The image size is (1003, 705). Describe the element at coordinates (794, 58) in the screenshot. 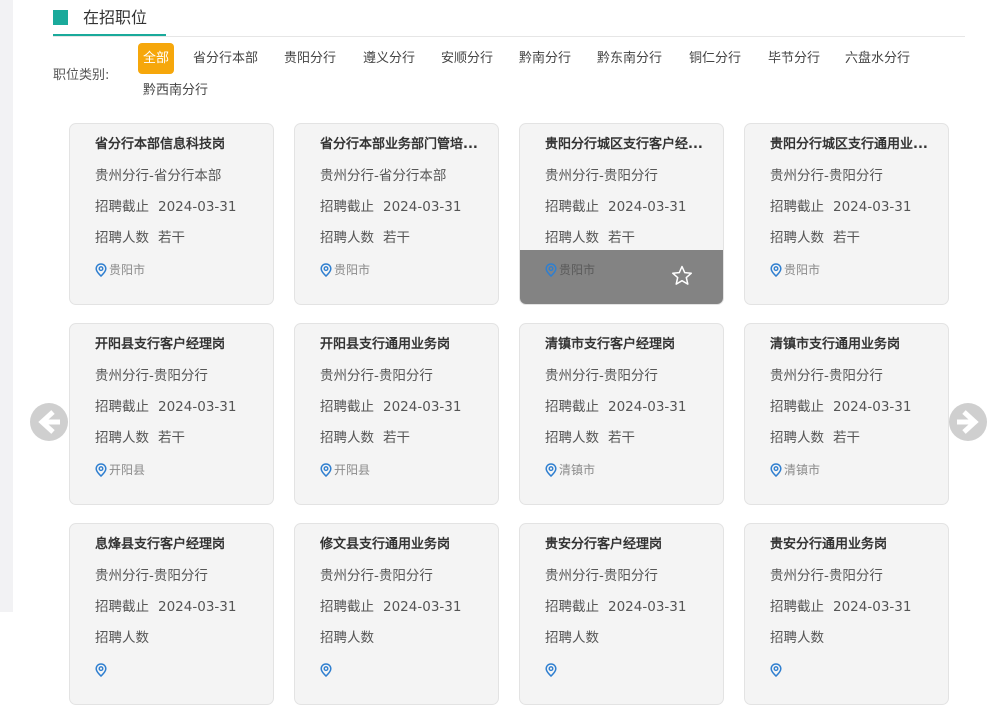

I see `filter-bijie: 毕节分行` at that location.